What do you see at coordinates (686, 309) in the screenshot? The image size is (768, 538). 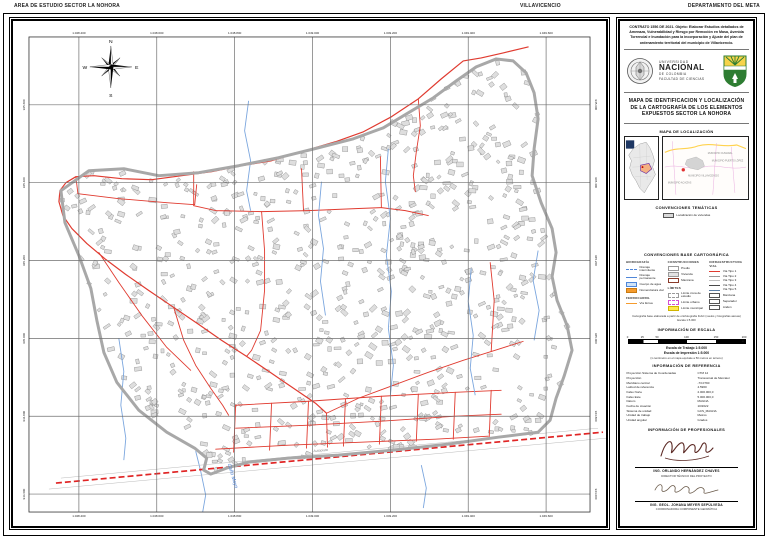 I see `legend-item: Límite municipal` at bounding box center [686, 309].